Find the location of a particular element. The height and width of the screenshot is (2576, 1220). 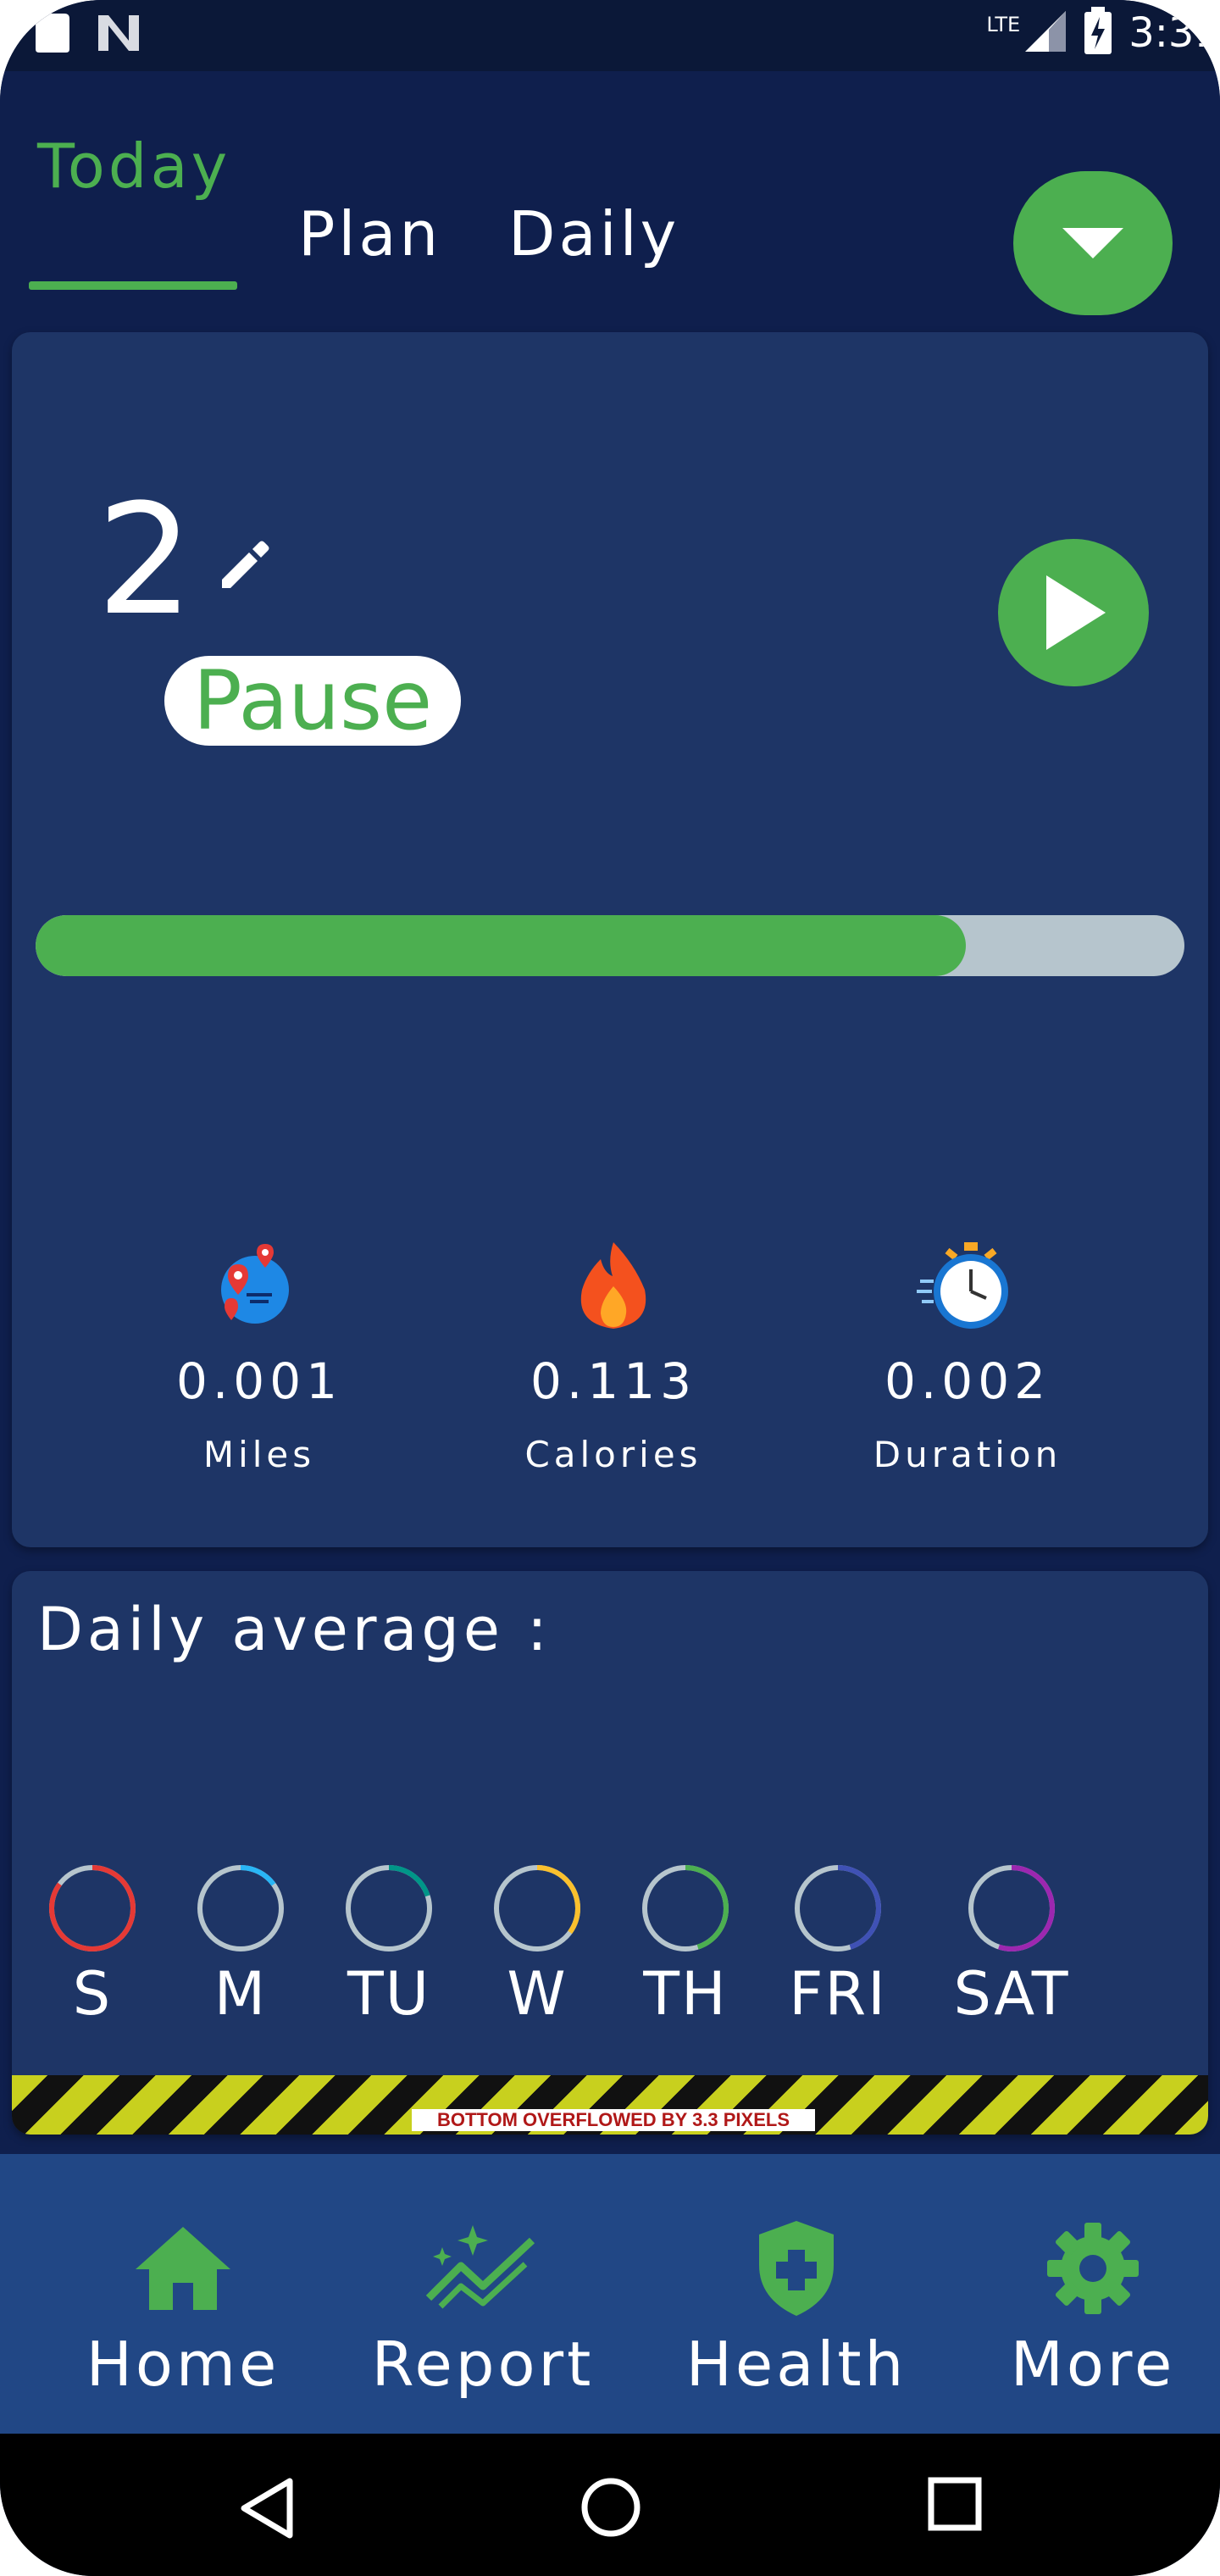

dropdown-button is located at coordinates (1093, 243).